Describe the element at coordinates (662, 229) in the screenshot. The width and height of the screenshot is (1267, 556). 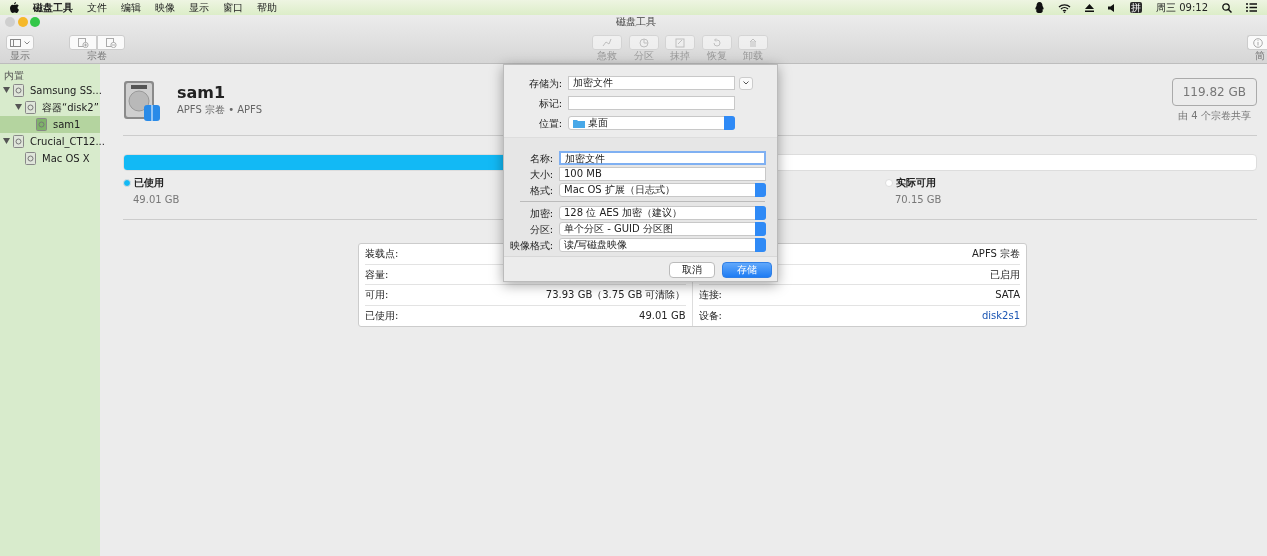
I see `select-field: 单个分区 - GUID 分区图` at that location.